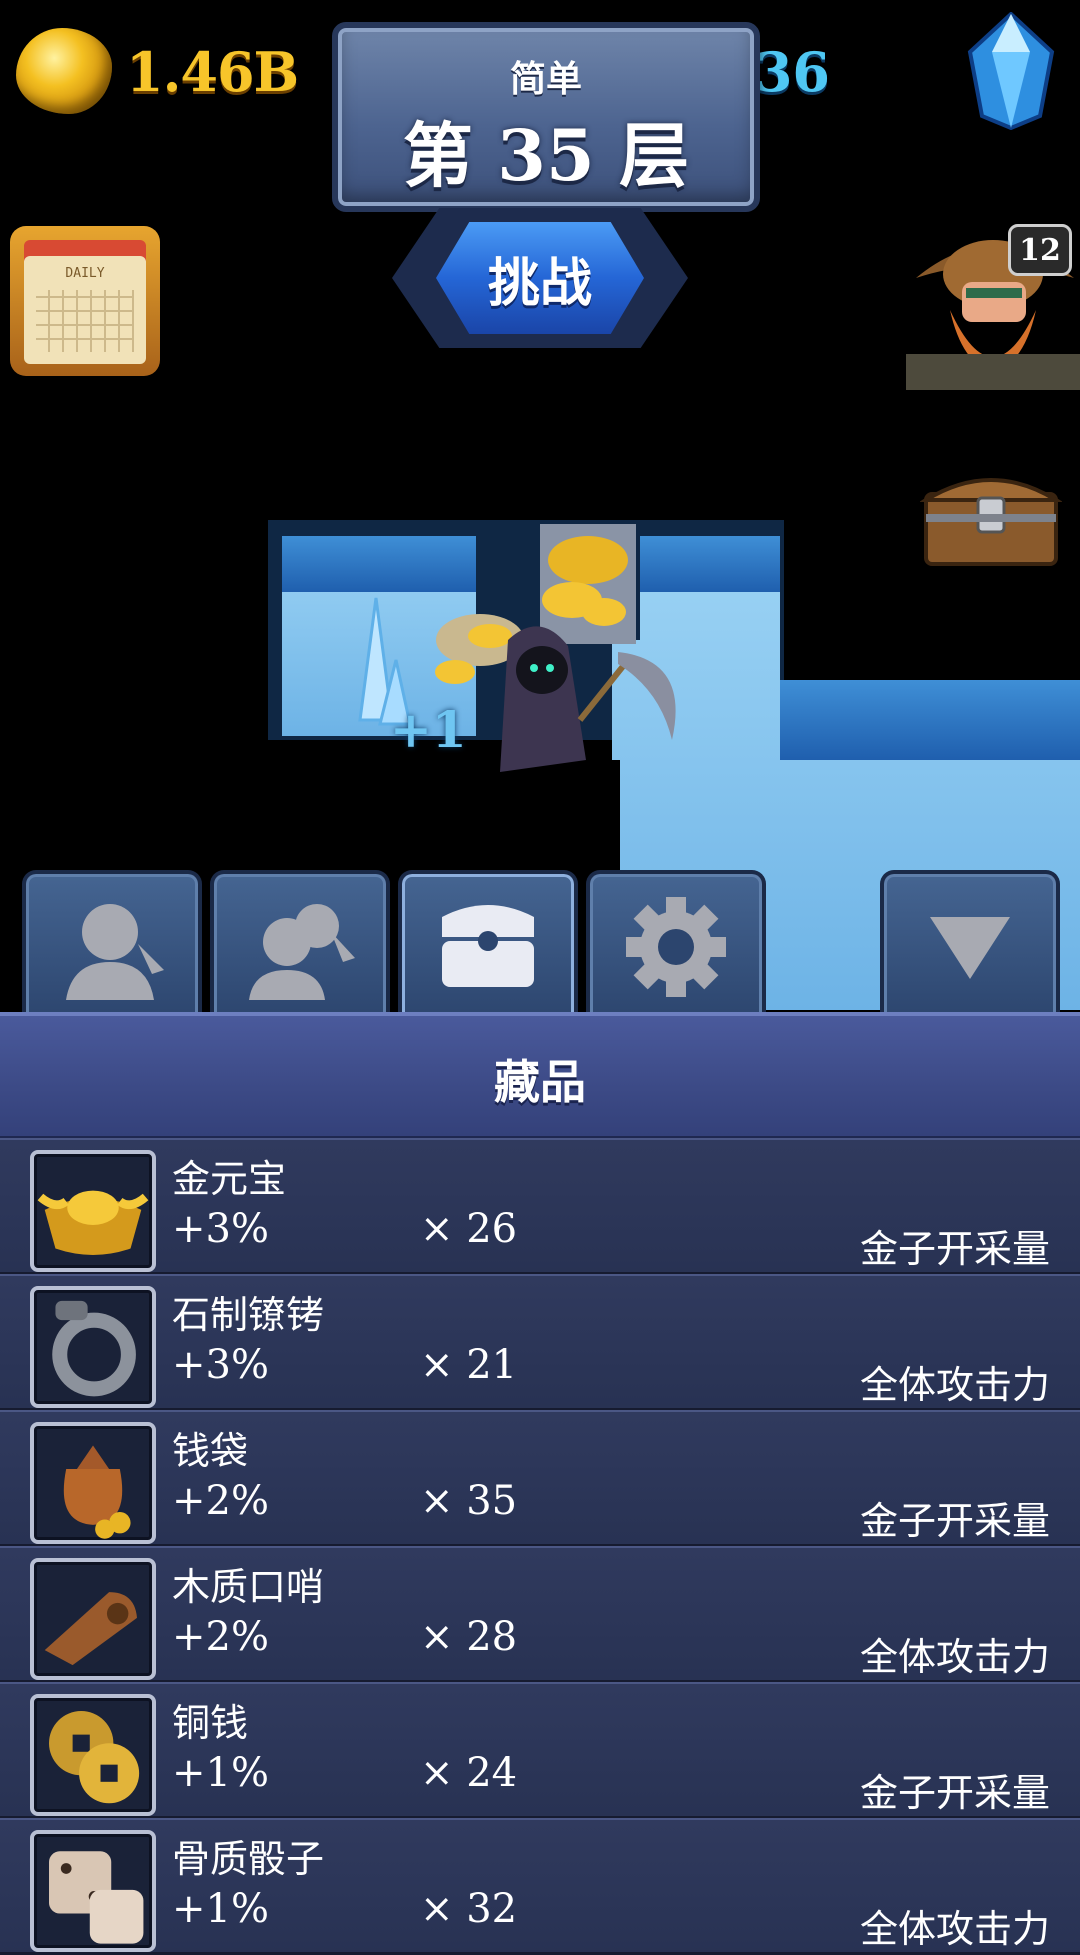 The width and height of the screenshot is (1080, 1955). I want to click on reward-popup-text: +1, so click(428, 729).